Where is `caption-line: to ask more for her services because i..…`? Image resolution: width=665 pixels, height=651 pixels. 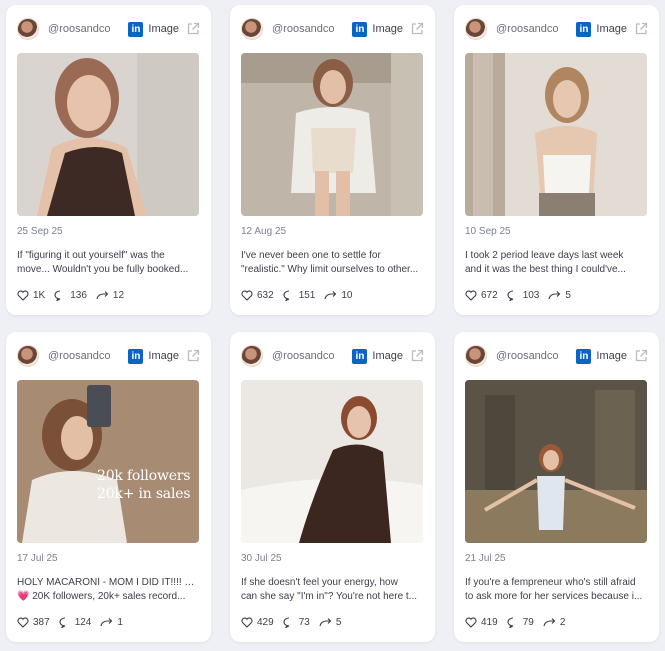
caption-line: to ask more for her services because i..… is located at coordinates (554, 596).